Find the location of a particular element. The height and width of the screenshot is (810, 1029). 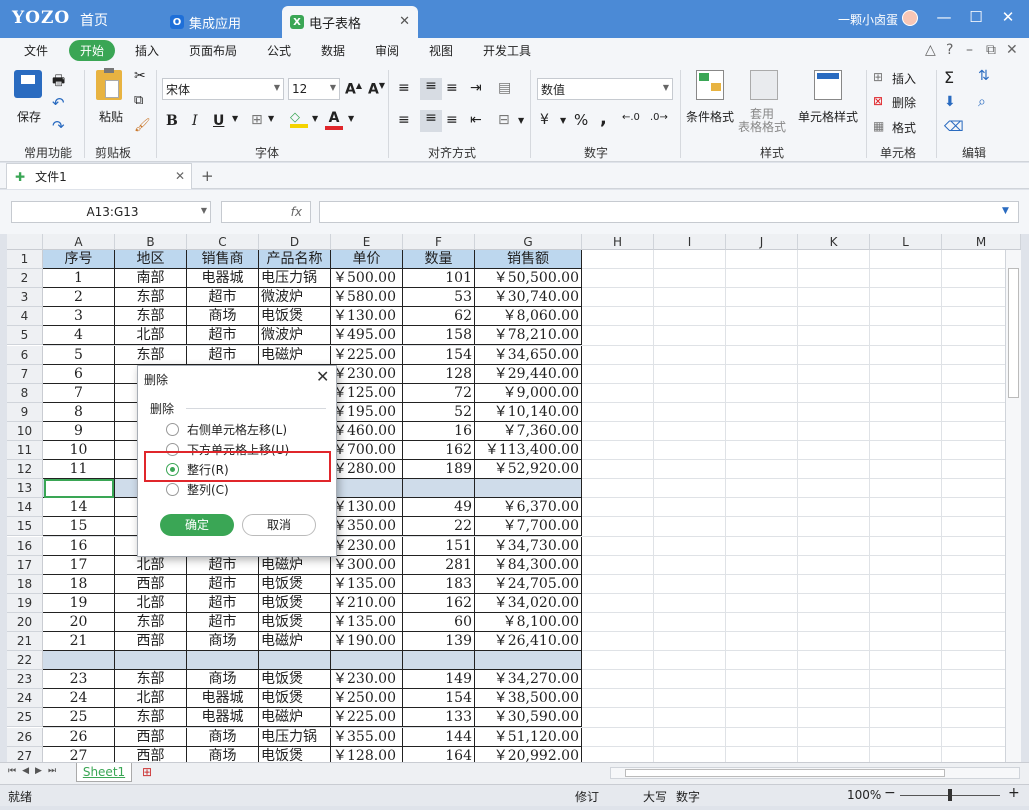

table-cell: ￥30,740.00 is located at coordinates (528, 298).